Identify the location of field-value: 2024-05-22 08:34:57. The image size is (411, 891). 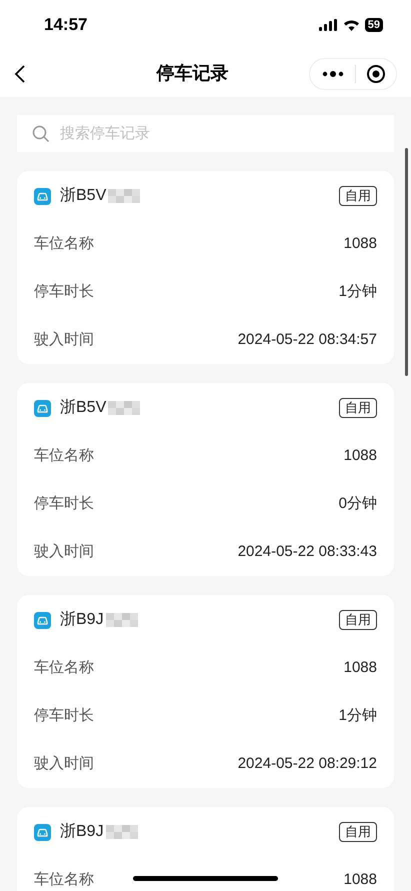
(307, 340).